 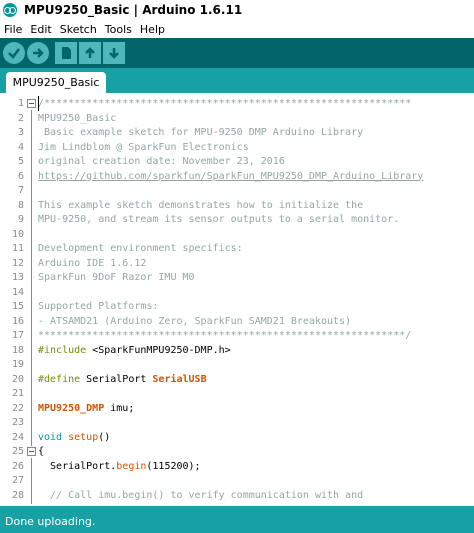 I want to click on code-token: {, so click(x=41, y=451).